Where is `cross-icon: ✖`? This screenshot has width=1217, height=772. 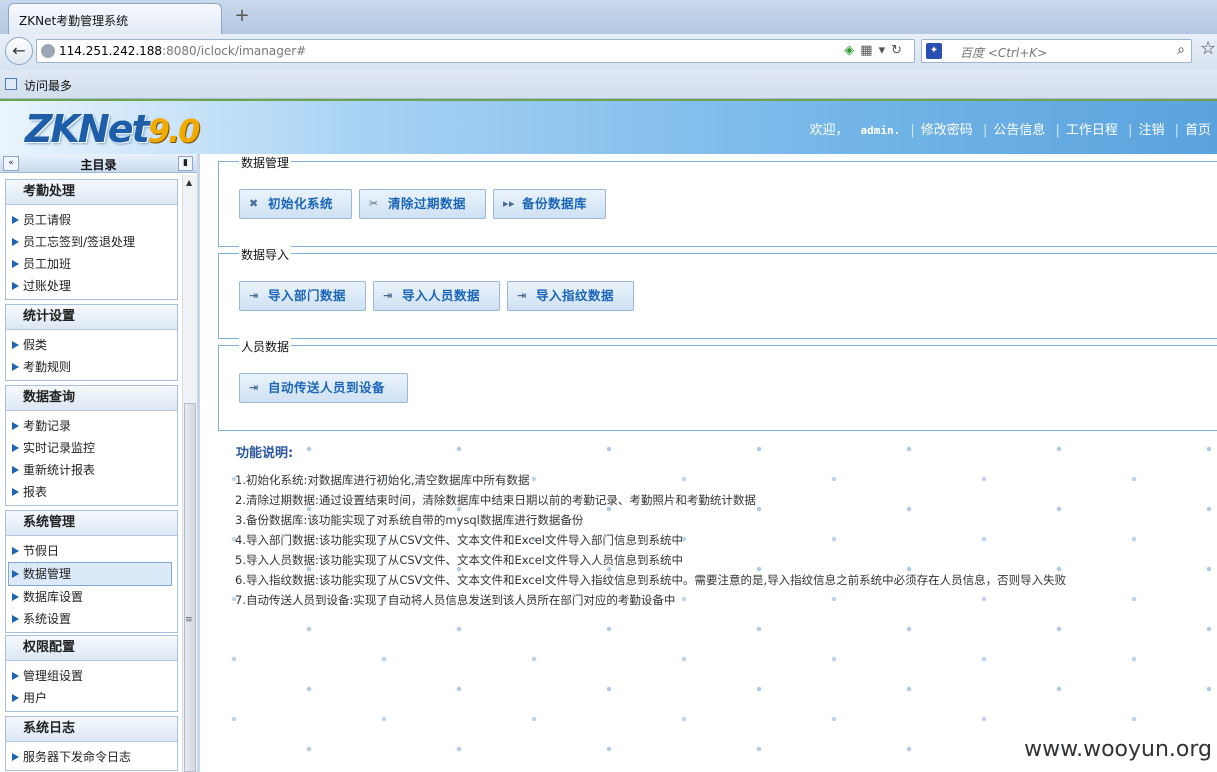
cross-icon: ✖ is located at coordinates (254, 203).